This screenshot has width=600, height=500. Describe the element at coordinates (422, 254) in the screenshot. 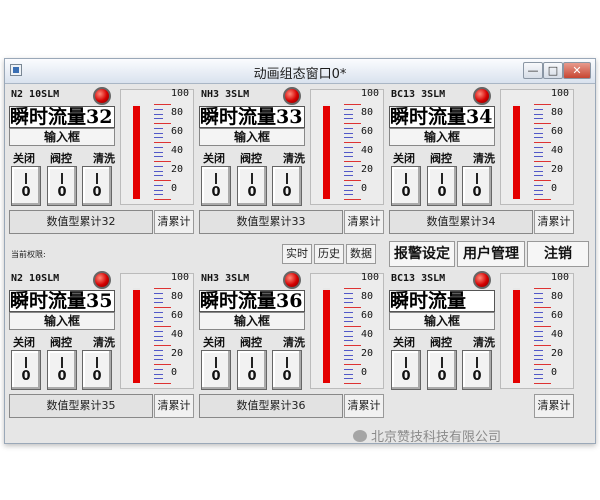

I see `alarm-settings-button: 报警设定` at that location.